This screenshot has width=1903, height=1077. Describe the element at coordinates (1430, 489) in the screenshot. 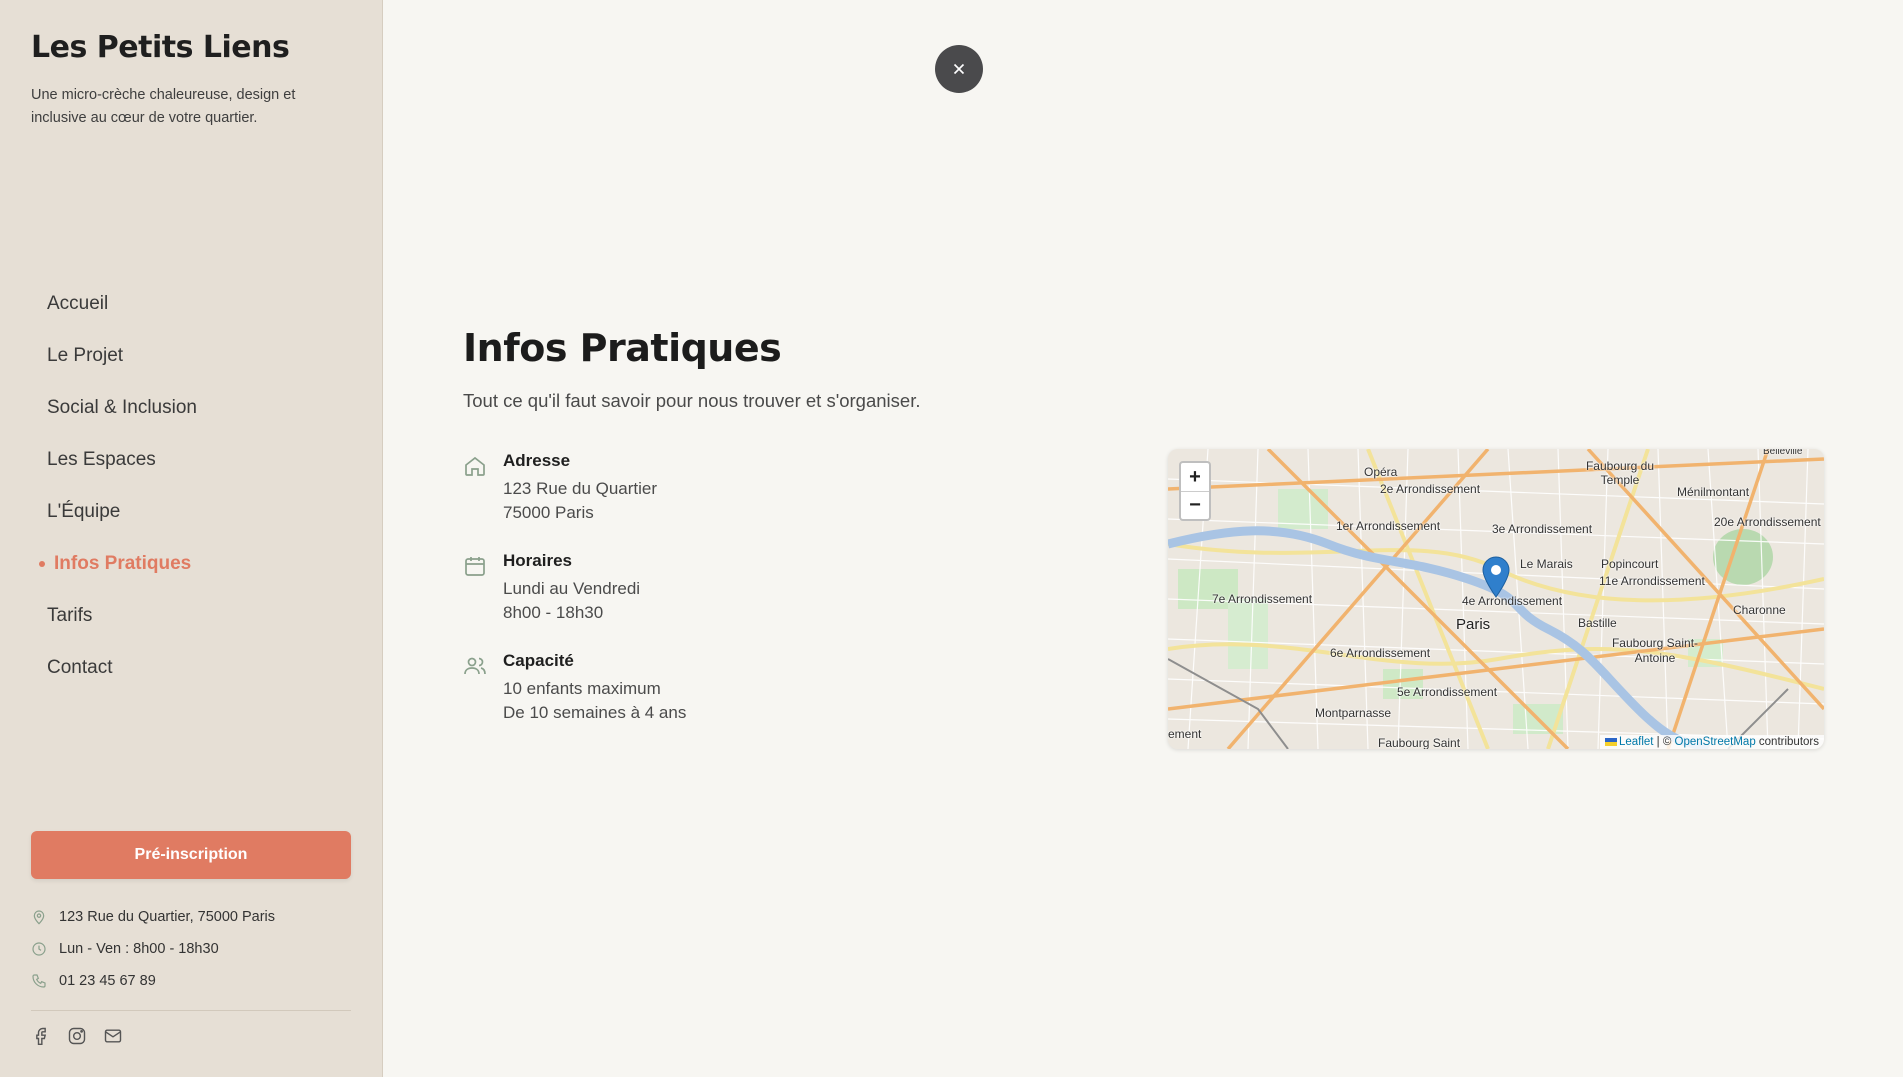

I see `map-label-arr2: 2e Arrondissement` at that location.